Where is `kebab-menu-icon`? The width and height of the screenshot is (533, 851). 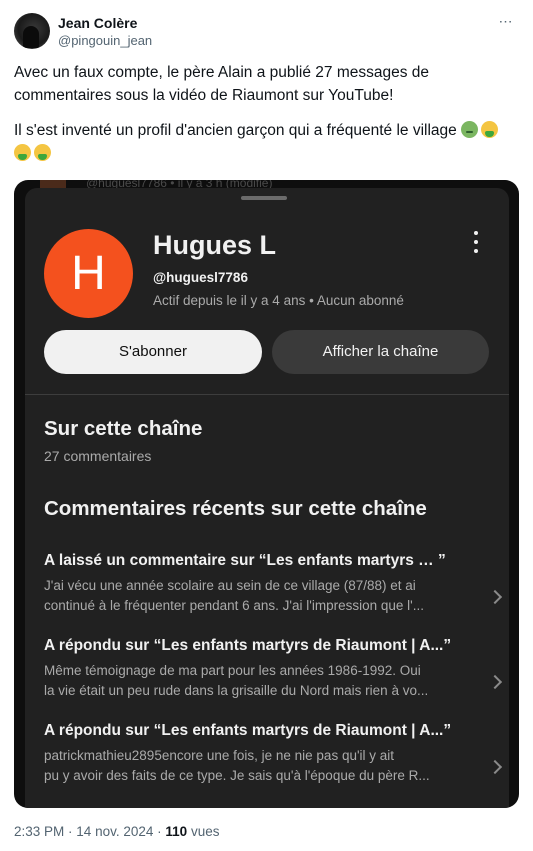 kebab-menu-icon is located at coordinates (476, 242).